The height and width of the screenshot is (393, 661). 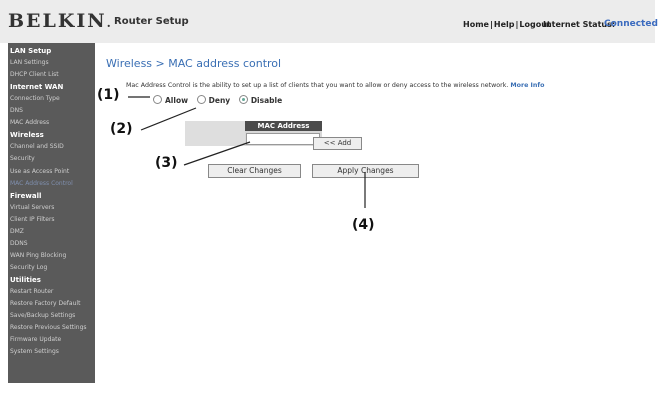 I want to click on callout-3: (3), so click(x=166, y=163).